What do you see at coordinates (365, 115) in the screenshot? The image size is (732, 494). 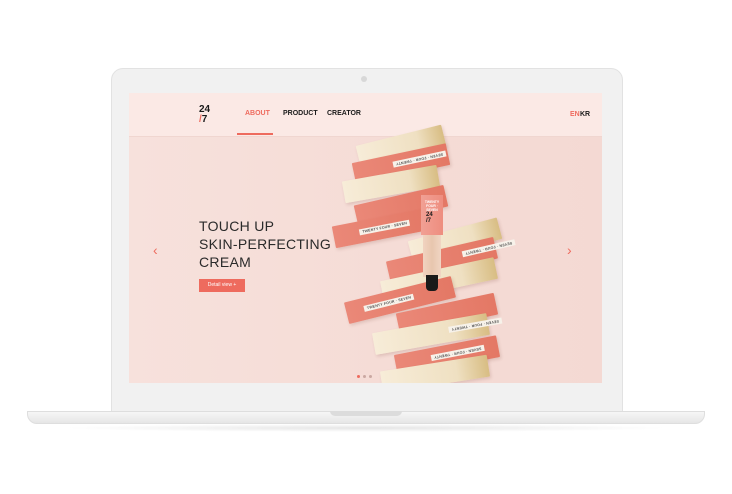 I see `site-header: 24 /7 ABOUT PRODUCT CREATOR EN KR` at bounding box center [365, 115].